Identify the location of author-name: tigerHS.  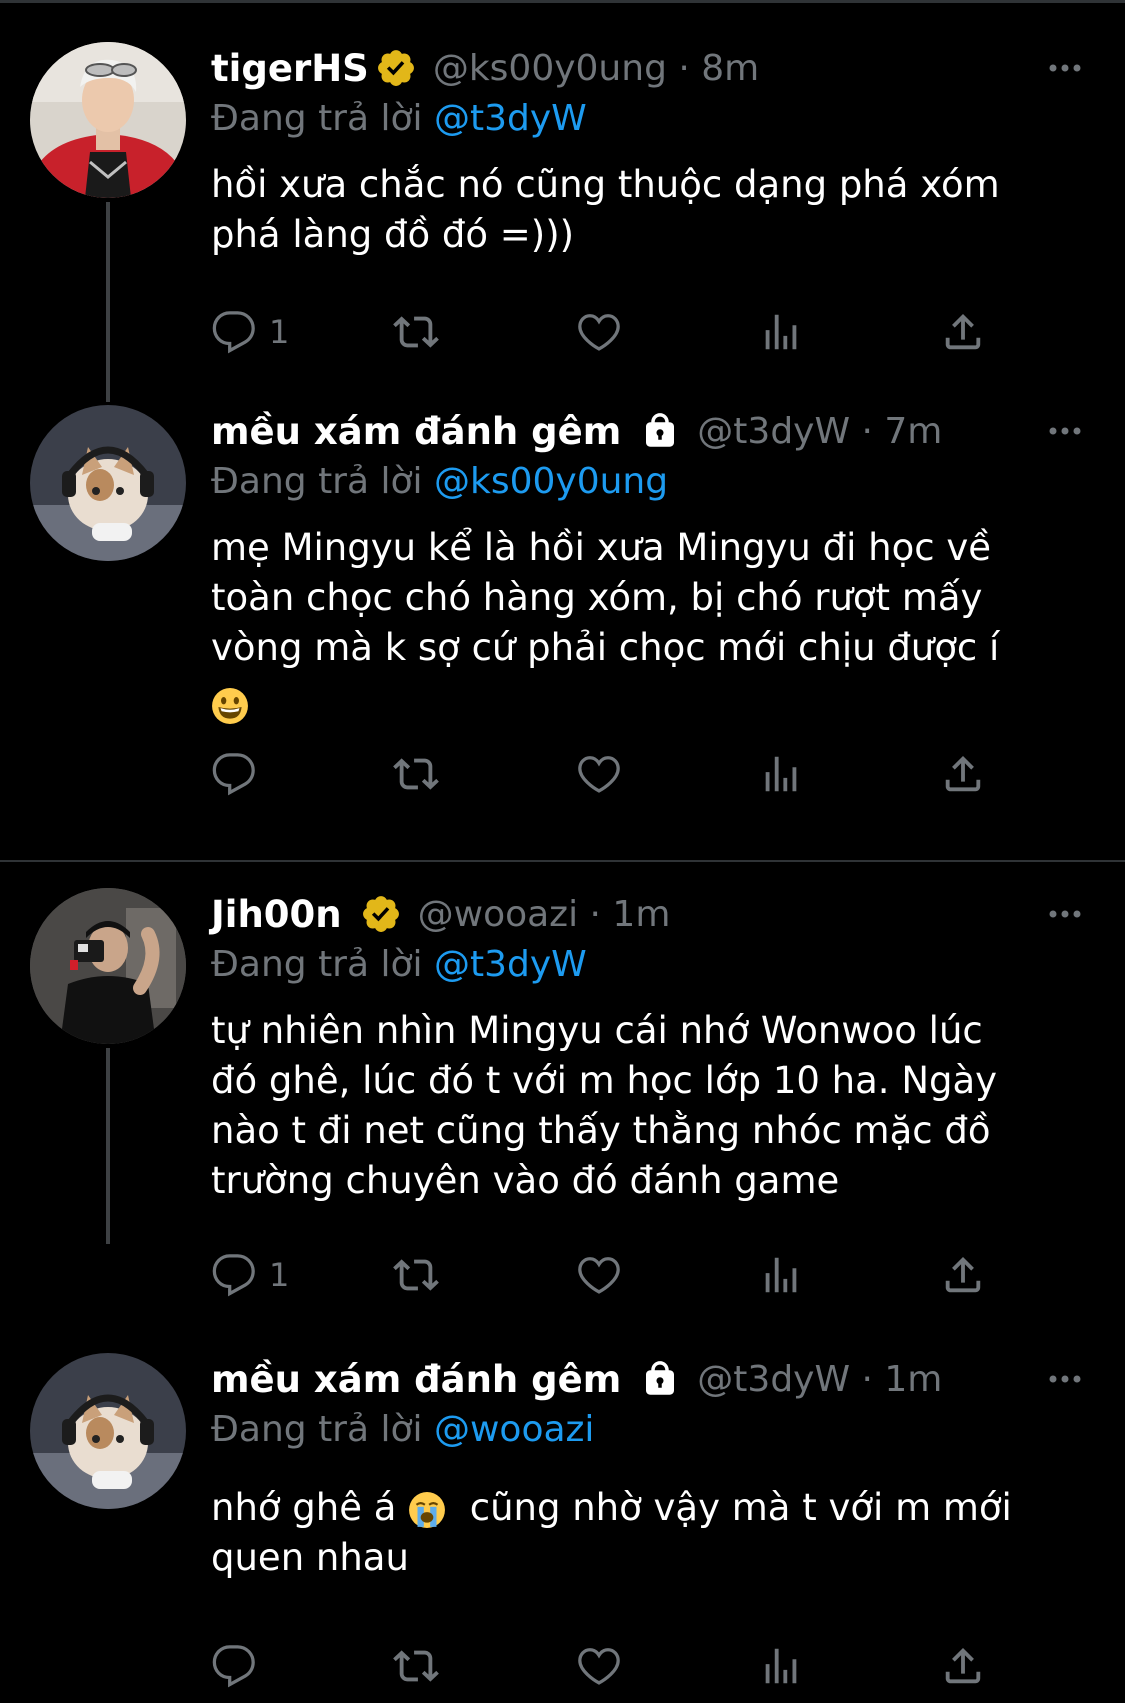
(290, 68).